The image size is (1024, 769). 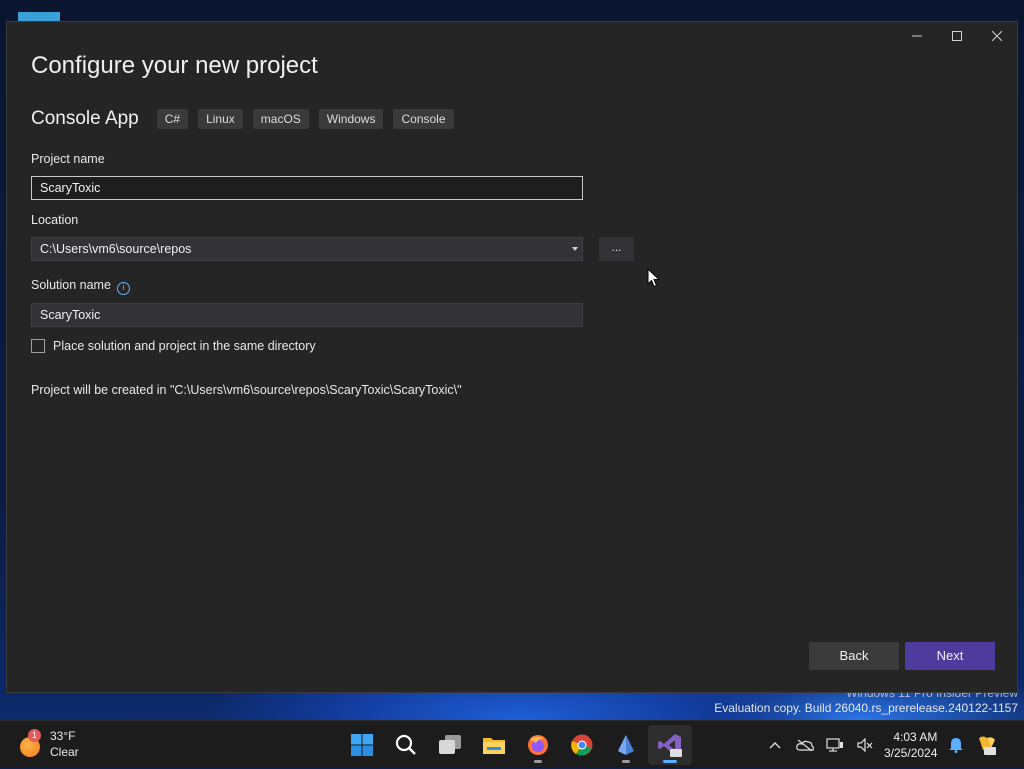 What do you see at coordinates (48, 744) in the screenshot?
I see `weather-widget: 1 33°F Clear` at bounding box center [48, 744].